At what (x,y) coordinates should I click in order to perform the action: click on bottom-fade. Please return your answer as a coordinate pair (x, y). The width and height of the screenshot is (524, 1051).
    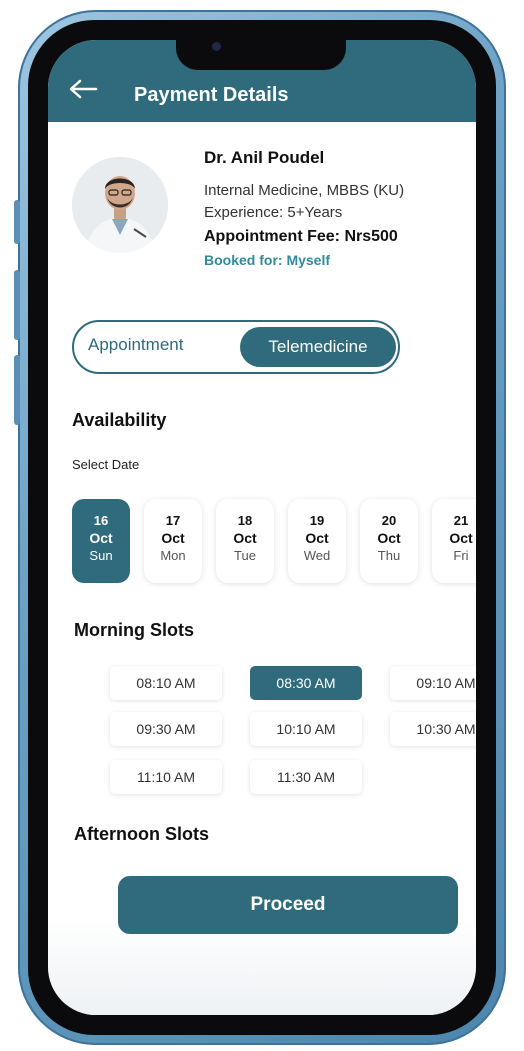
    Looking at the image, I should click on (262, 967).